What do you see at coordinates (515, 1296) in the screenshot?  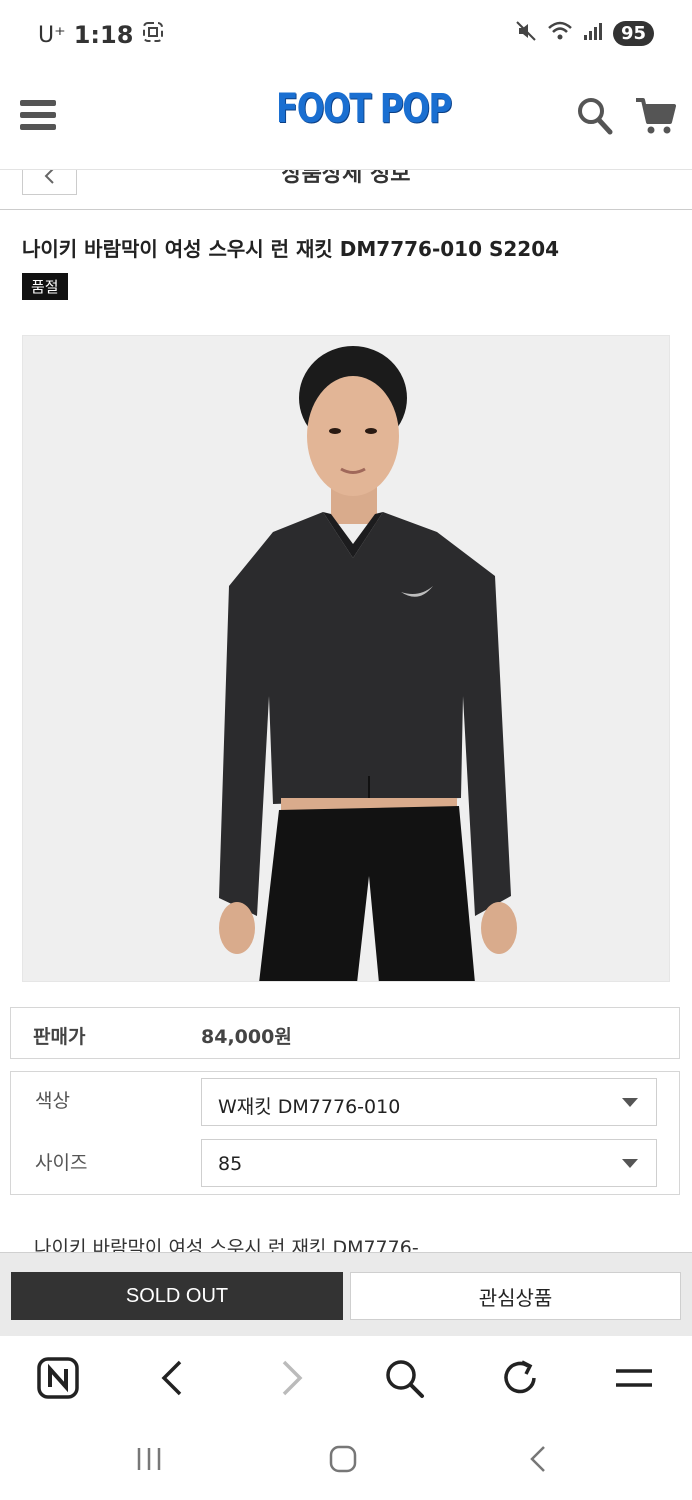 I see `wishlist-button: 관심상품` at bounding box center [515, 1296].